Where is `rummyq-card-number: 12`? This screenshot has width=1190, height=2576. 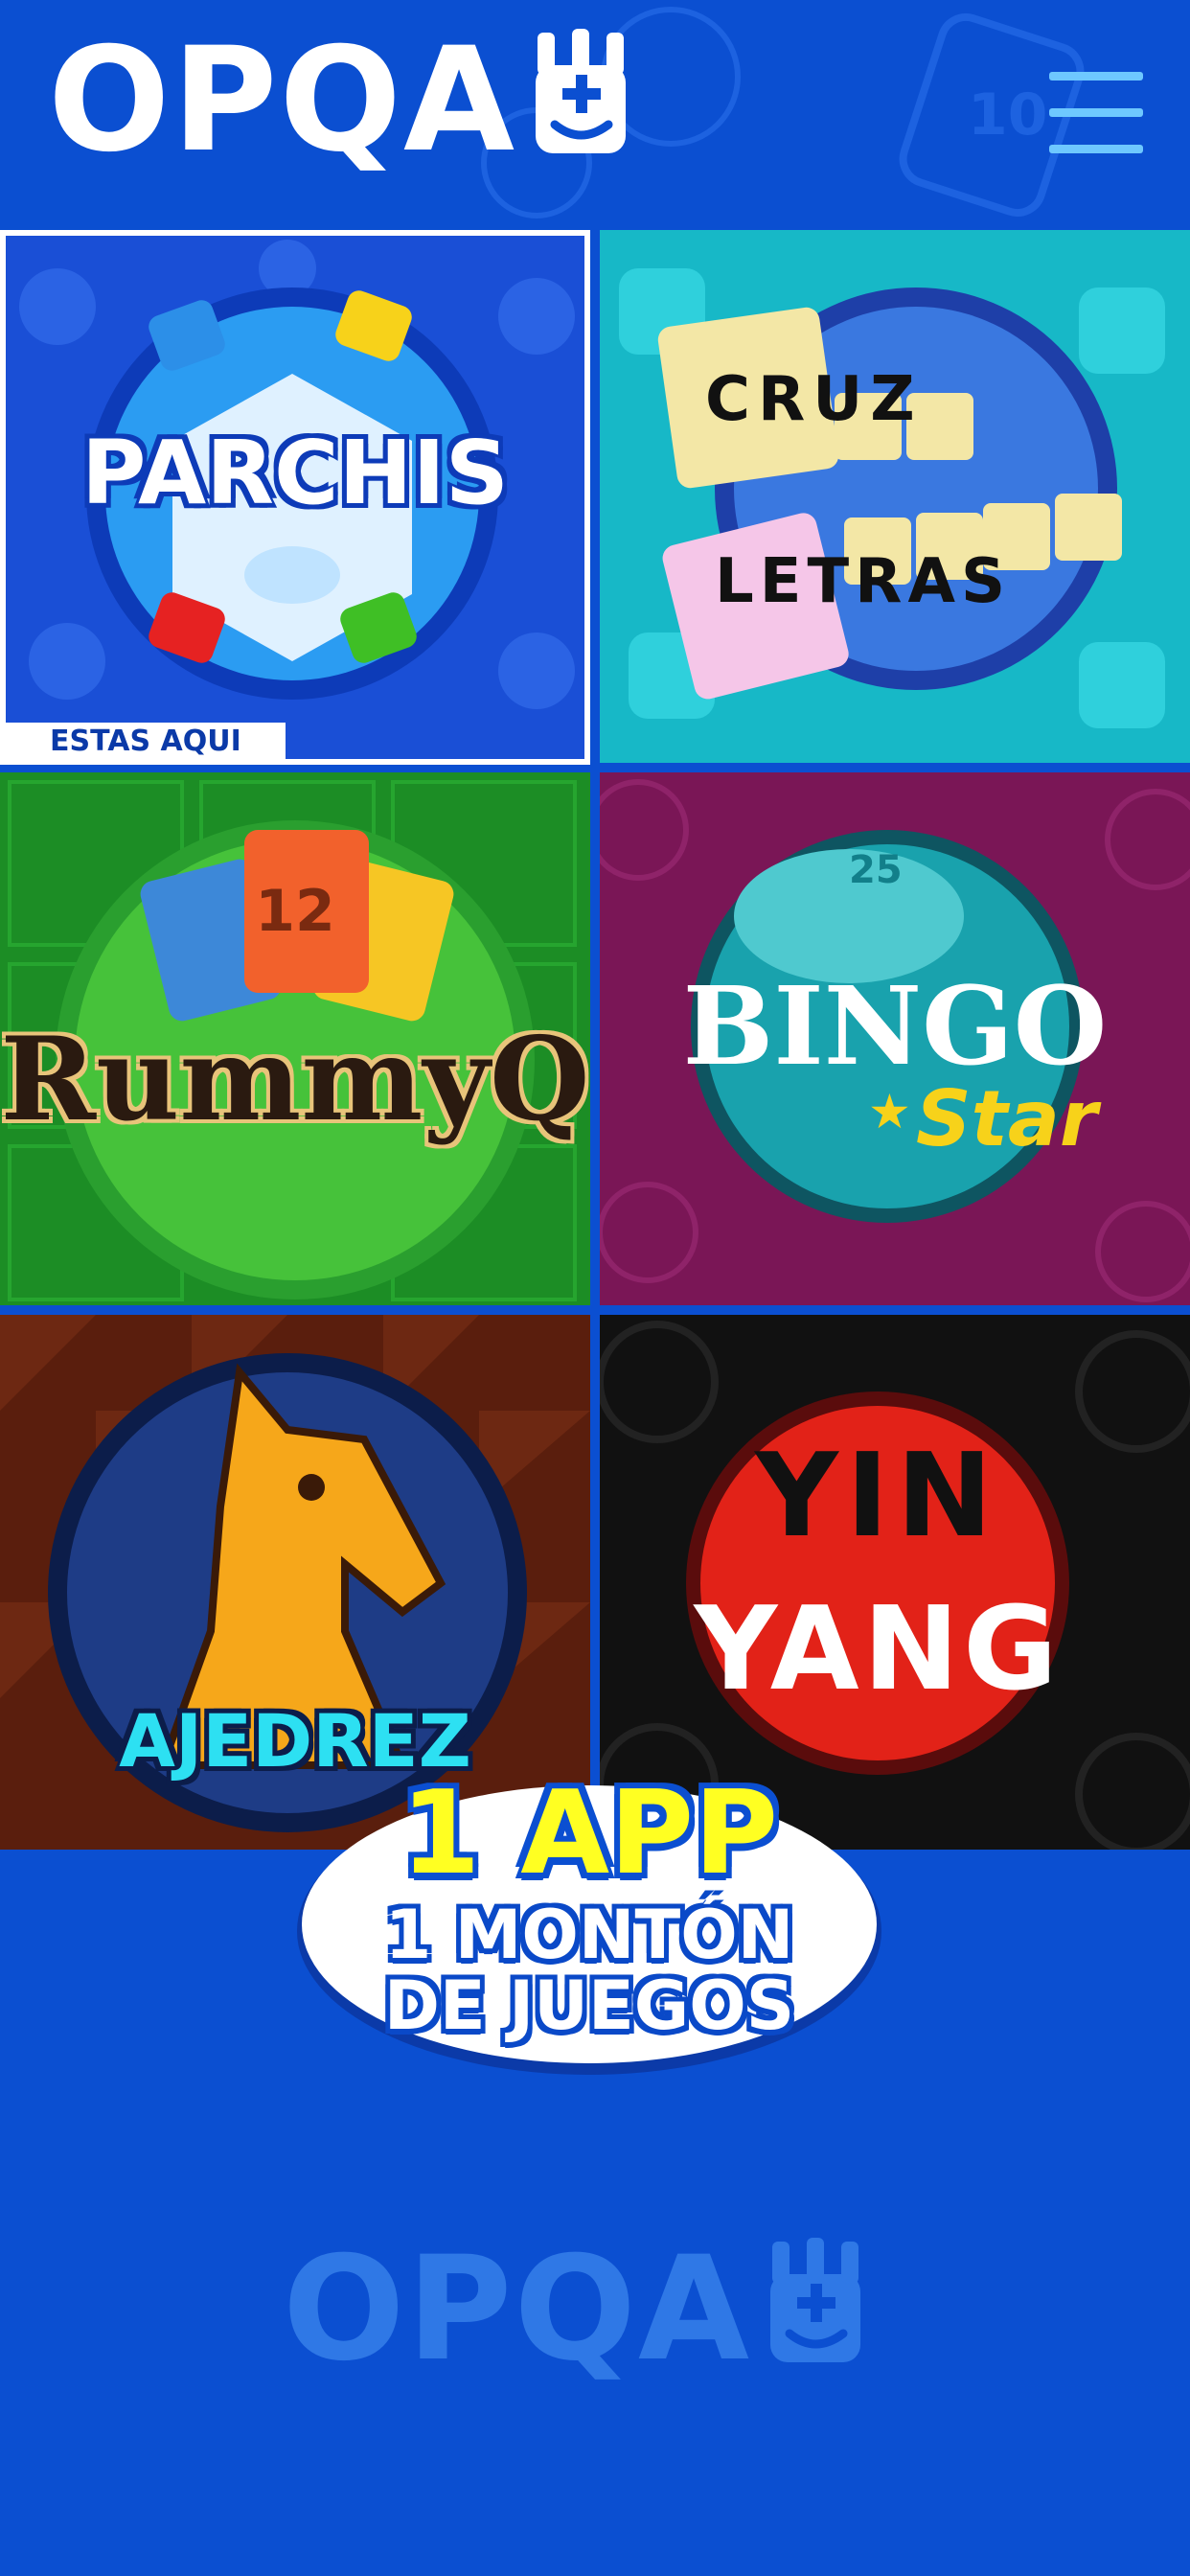
rummyq-card-number: 12 is located at coordinates (295, 911).